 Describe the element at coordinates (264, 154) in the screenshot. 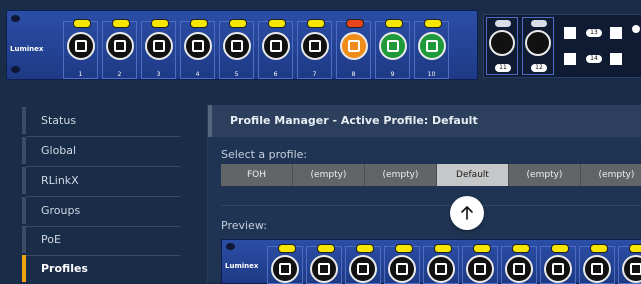

I see `select-profile-label: Select a profile:` at that location.